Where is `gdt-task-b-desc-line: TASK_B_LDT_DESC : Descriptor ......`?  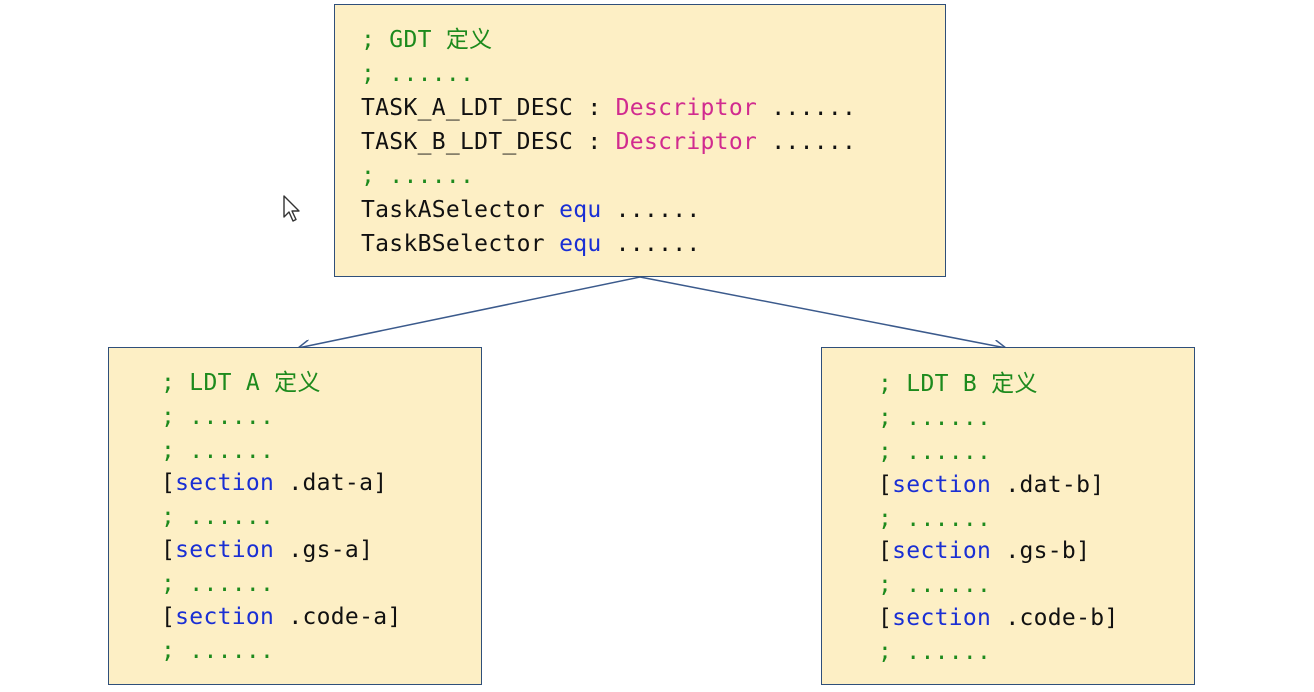 gdt-task-b-desc-line: TASK_B_LDT_DESC : Descriptor ...... is located at coordinates (608, 142).